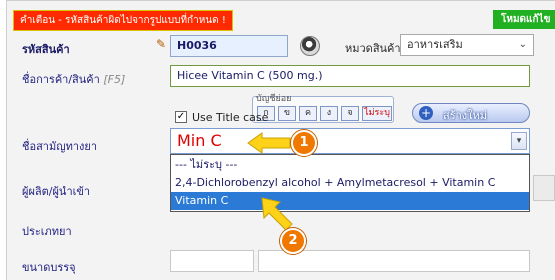 The width and height of the screenshot is (555, 280). Describe the element at coordinates (350, 165) in the screenshot. I see `dropdown-option: --- ไม่ระบุ ---` at that location.